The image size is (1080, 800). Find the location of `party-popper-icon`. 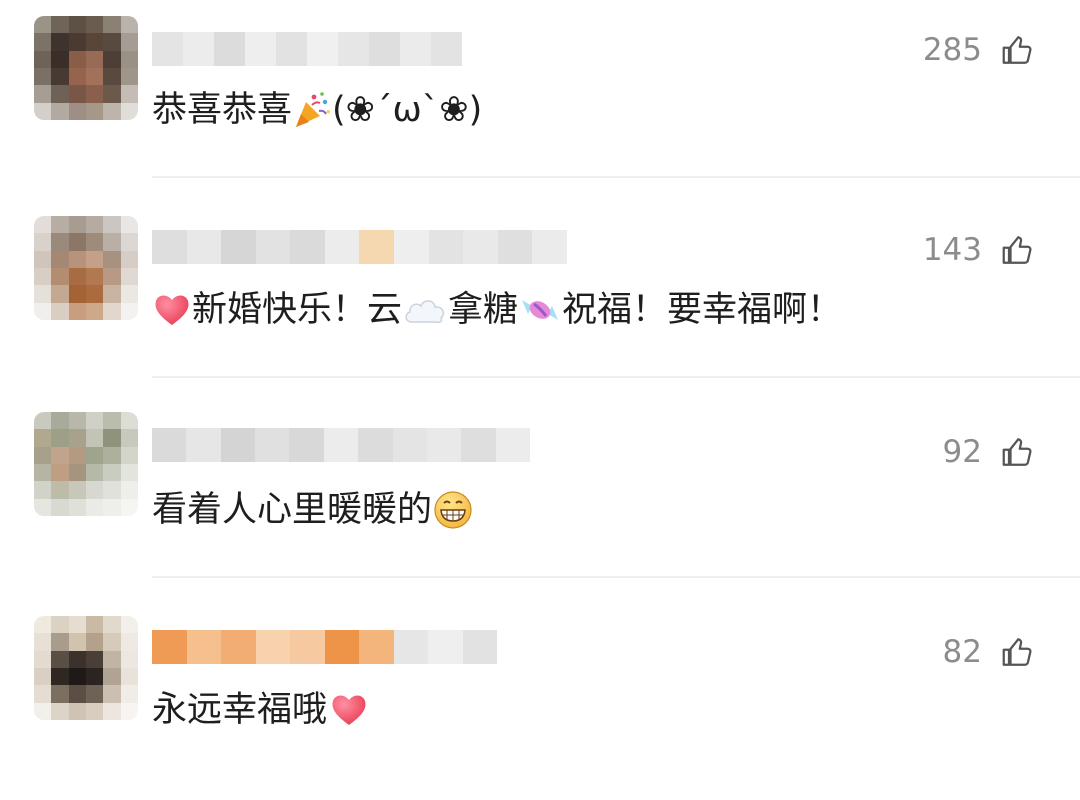

party-popper-icon is located at coordinates (313, 109).